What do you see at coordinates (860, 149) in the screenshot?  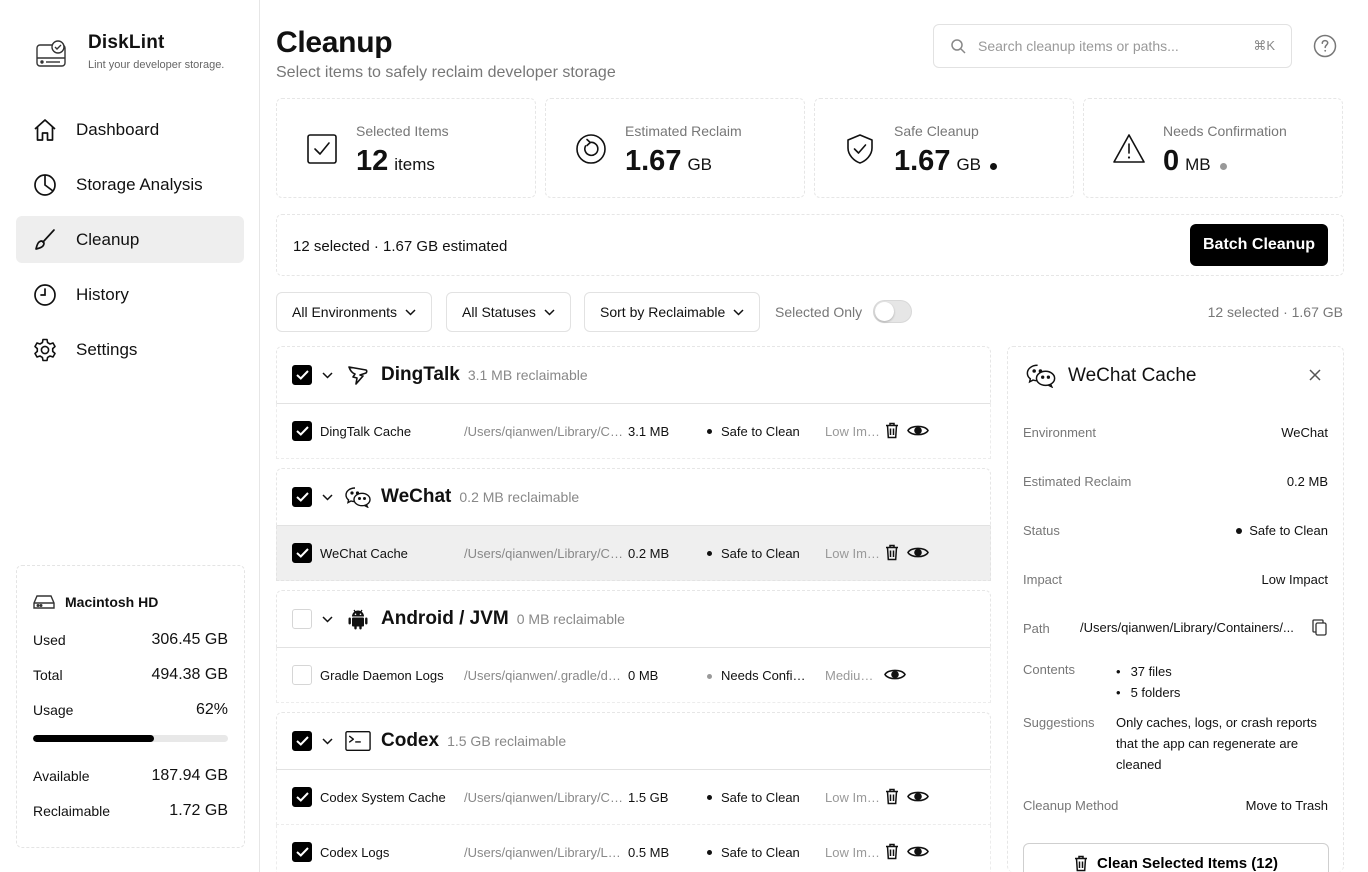 I see `shield-check-icon` at bounding box center [860, 149].